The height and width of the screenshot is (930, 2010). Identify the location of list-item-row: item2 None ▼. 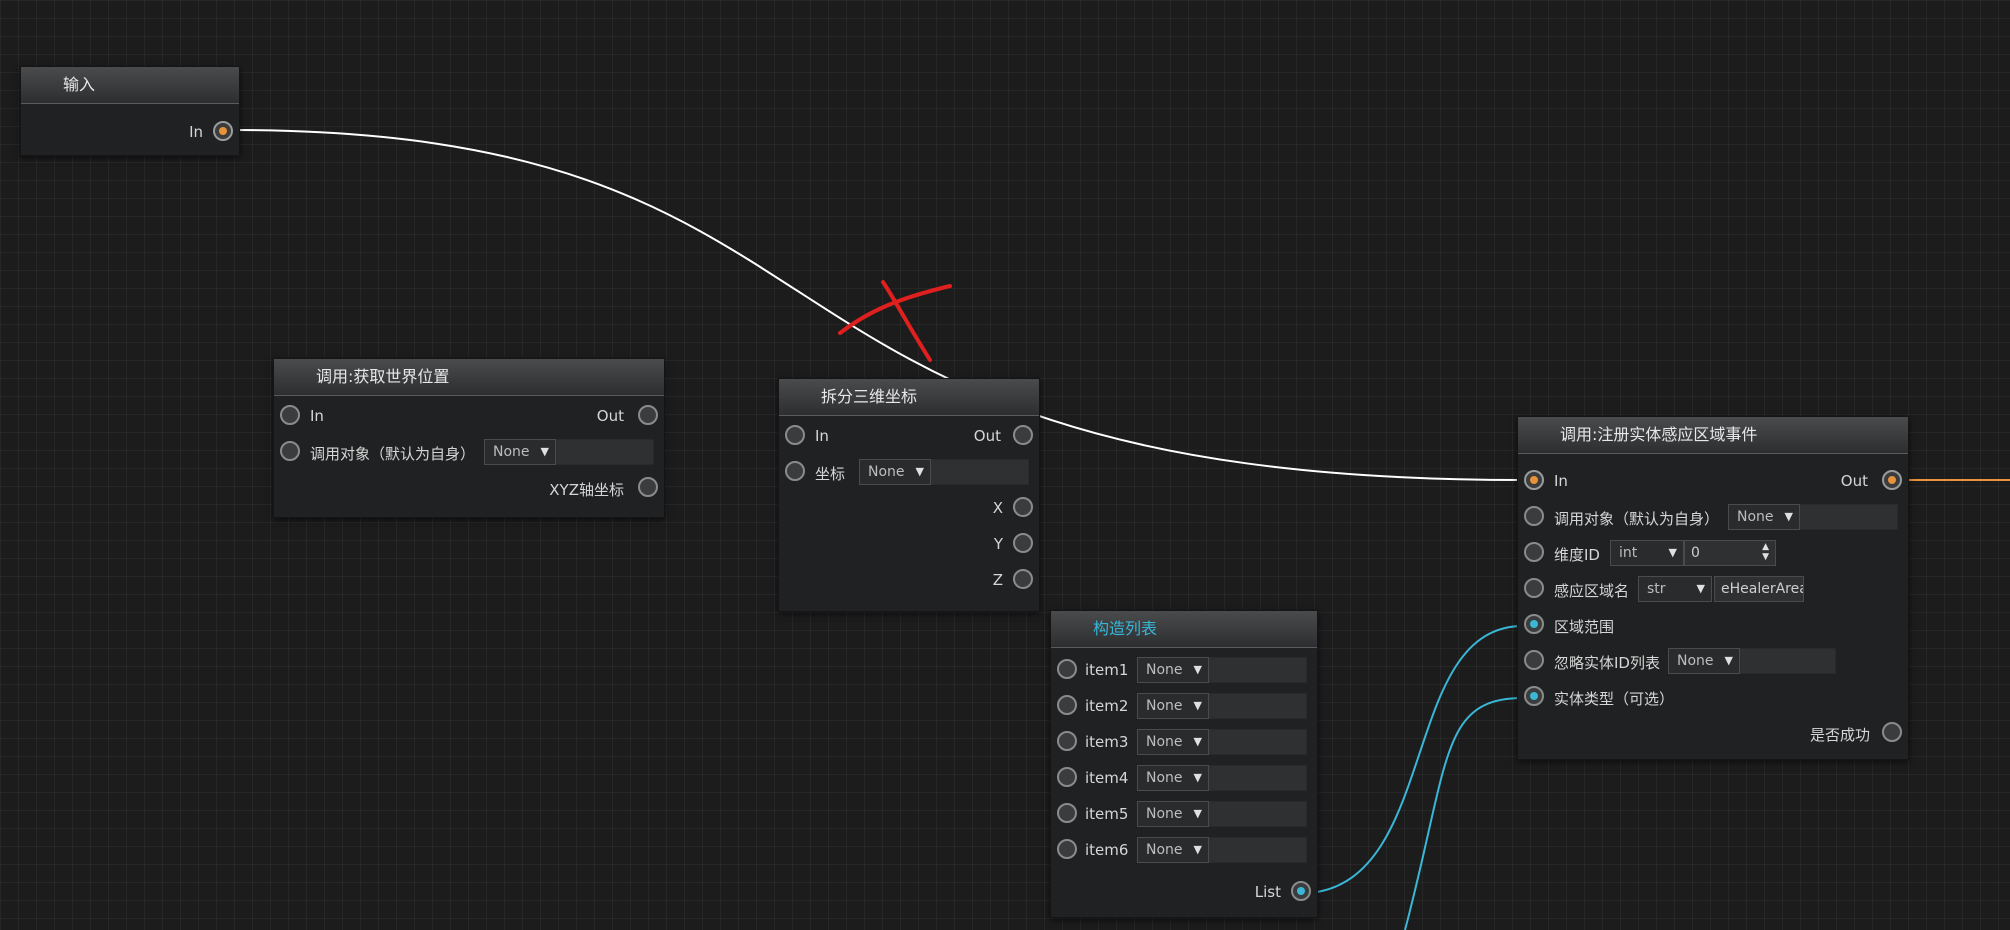
(1184, 706).